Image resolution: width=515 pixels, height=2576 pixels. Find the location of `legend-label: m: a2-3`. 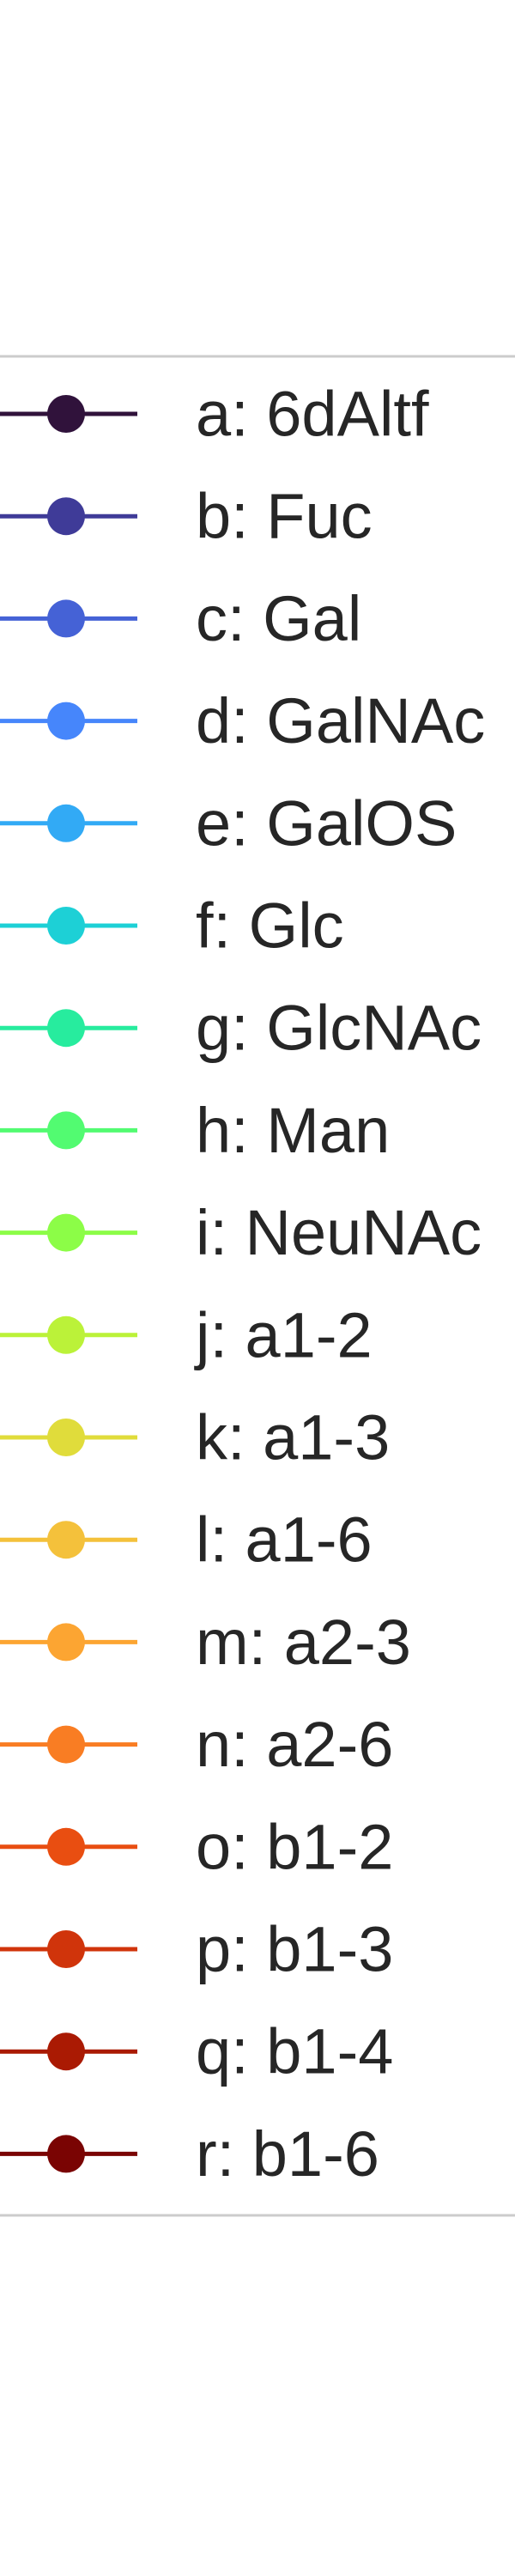

legend-label: m: a2-3 is located at coordinates (303, 1642).